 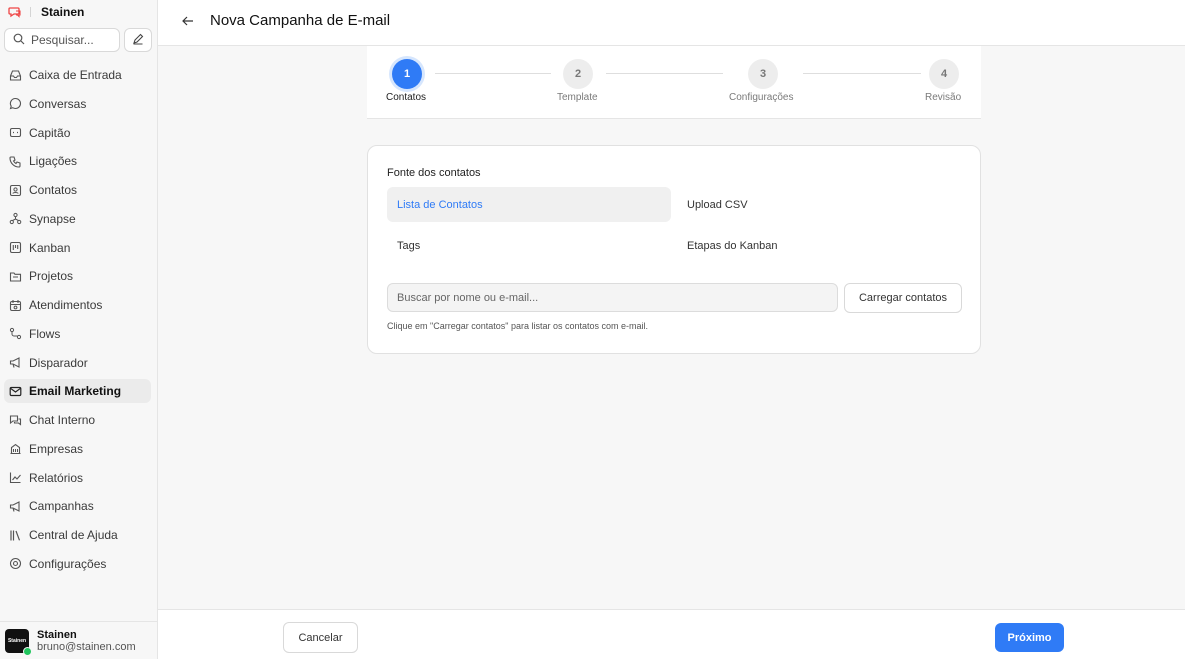 I want to click on sidebar-item-label: Campanhas, so click(x=61, y=506).